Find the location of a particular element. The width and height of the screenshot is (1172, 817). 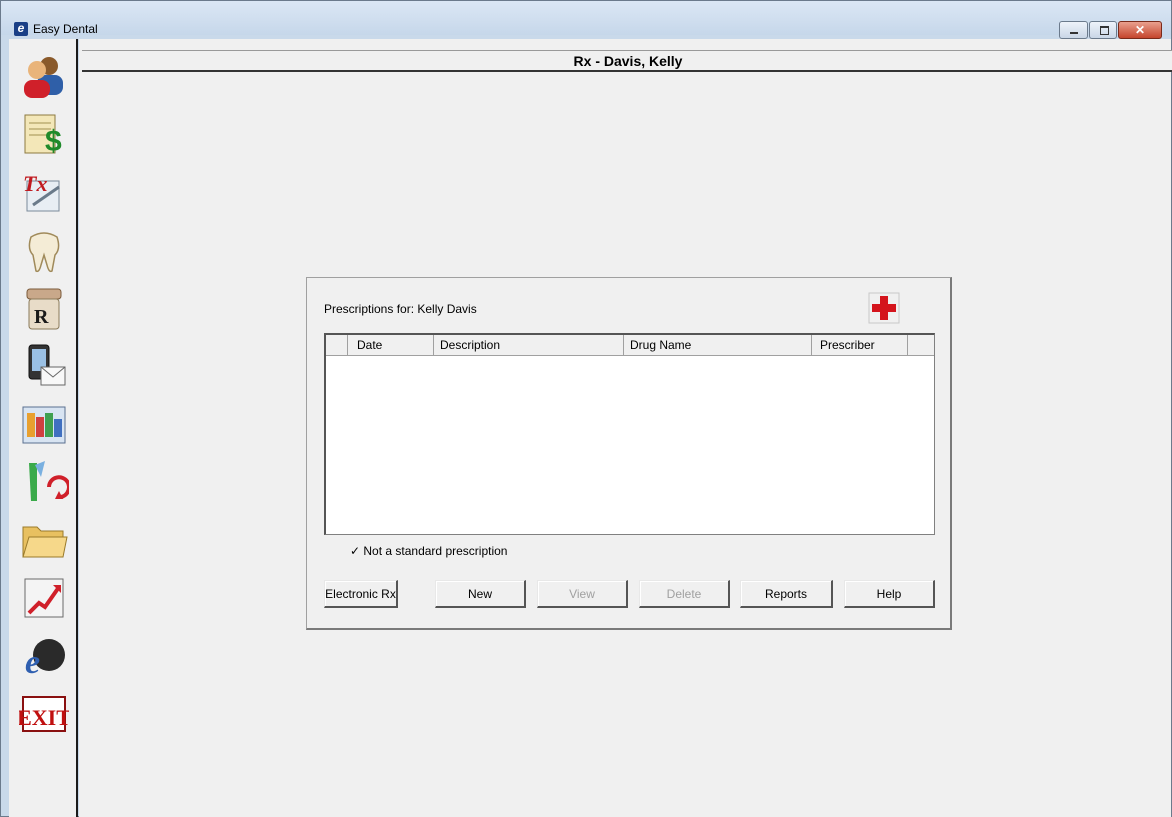

reports-button: Reports is located at coordinates (786, 594).